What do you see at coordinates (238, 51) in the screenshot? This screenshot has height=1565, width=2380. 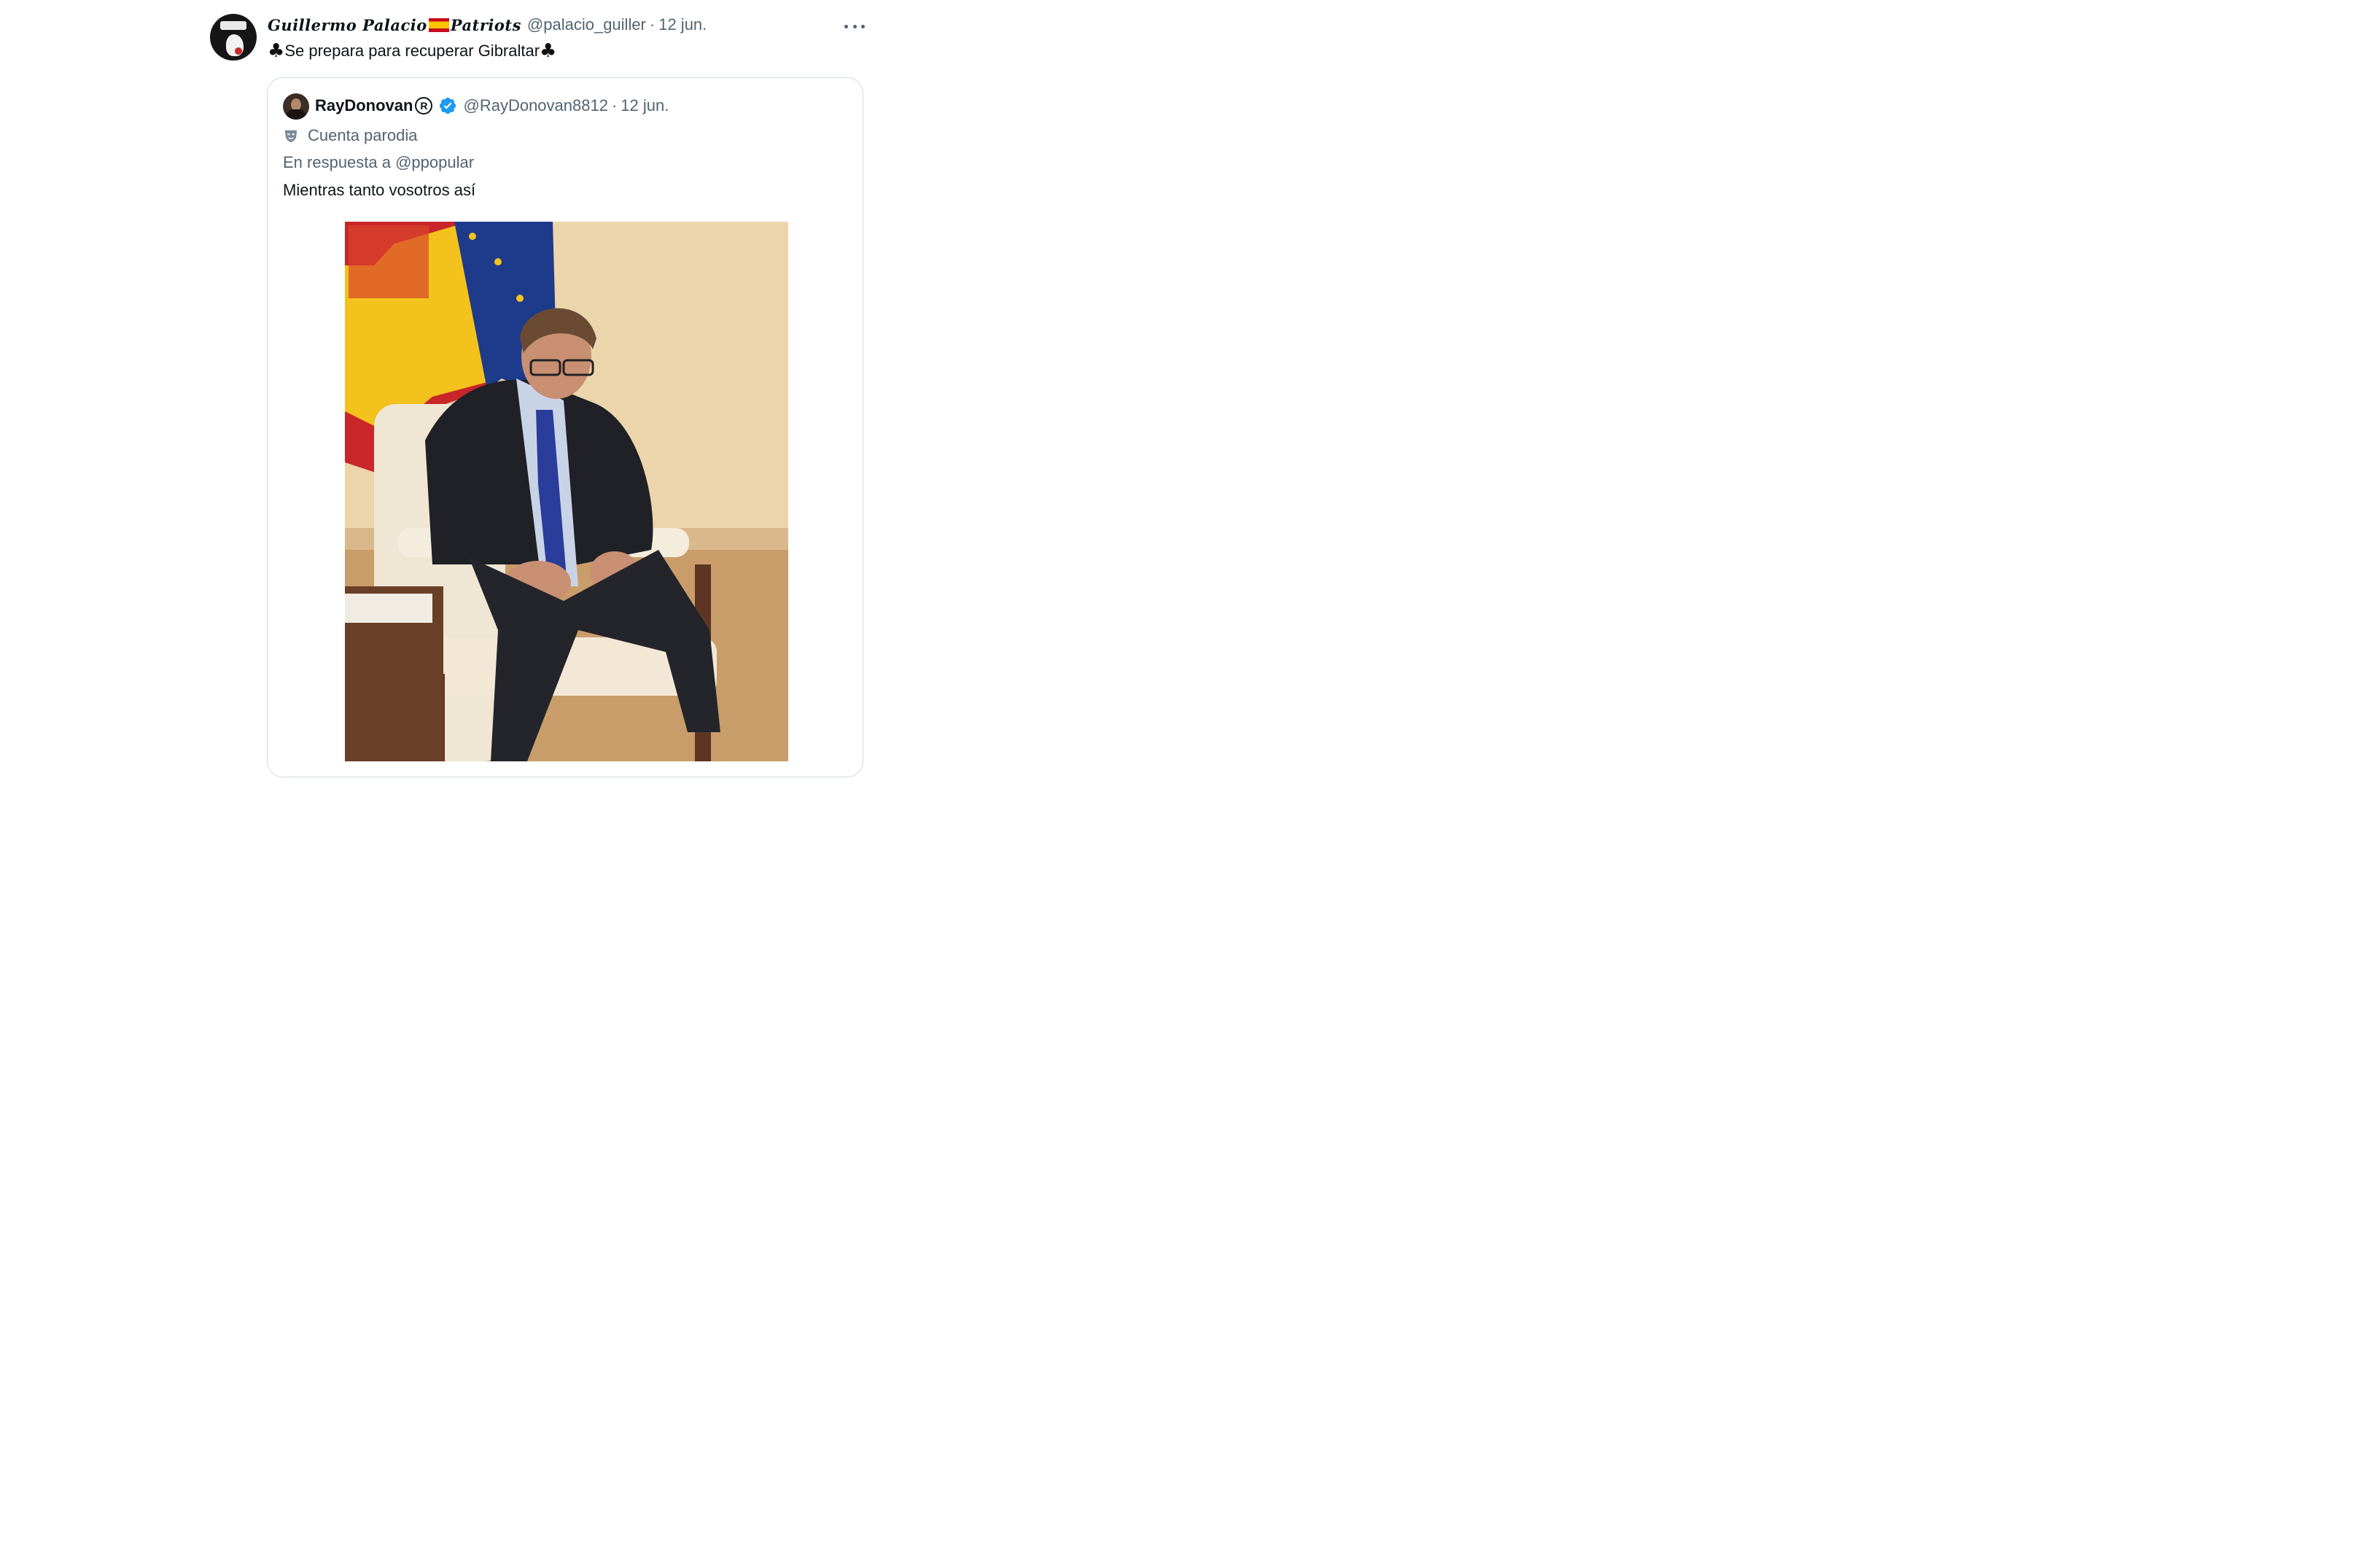 I see `avatar-dot` at bounding box center [238, 51].